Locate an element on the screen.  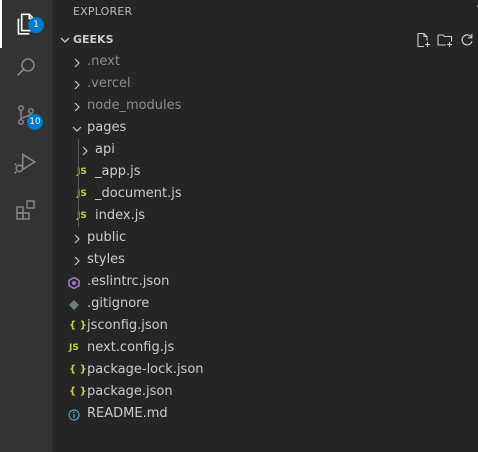
file-item: .gitignore is located at coordinates (265, 304).